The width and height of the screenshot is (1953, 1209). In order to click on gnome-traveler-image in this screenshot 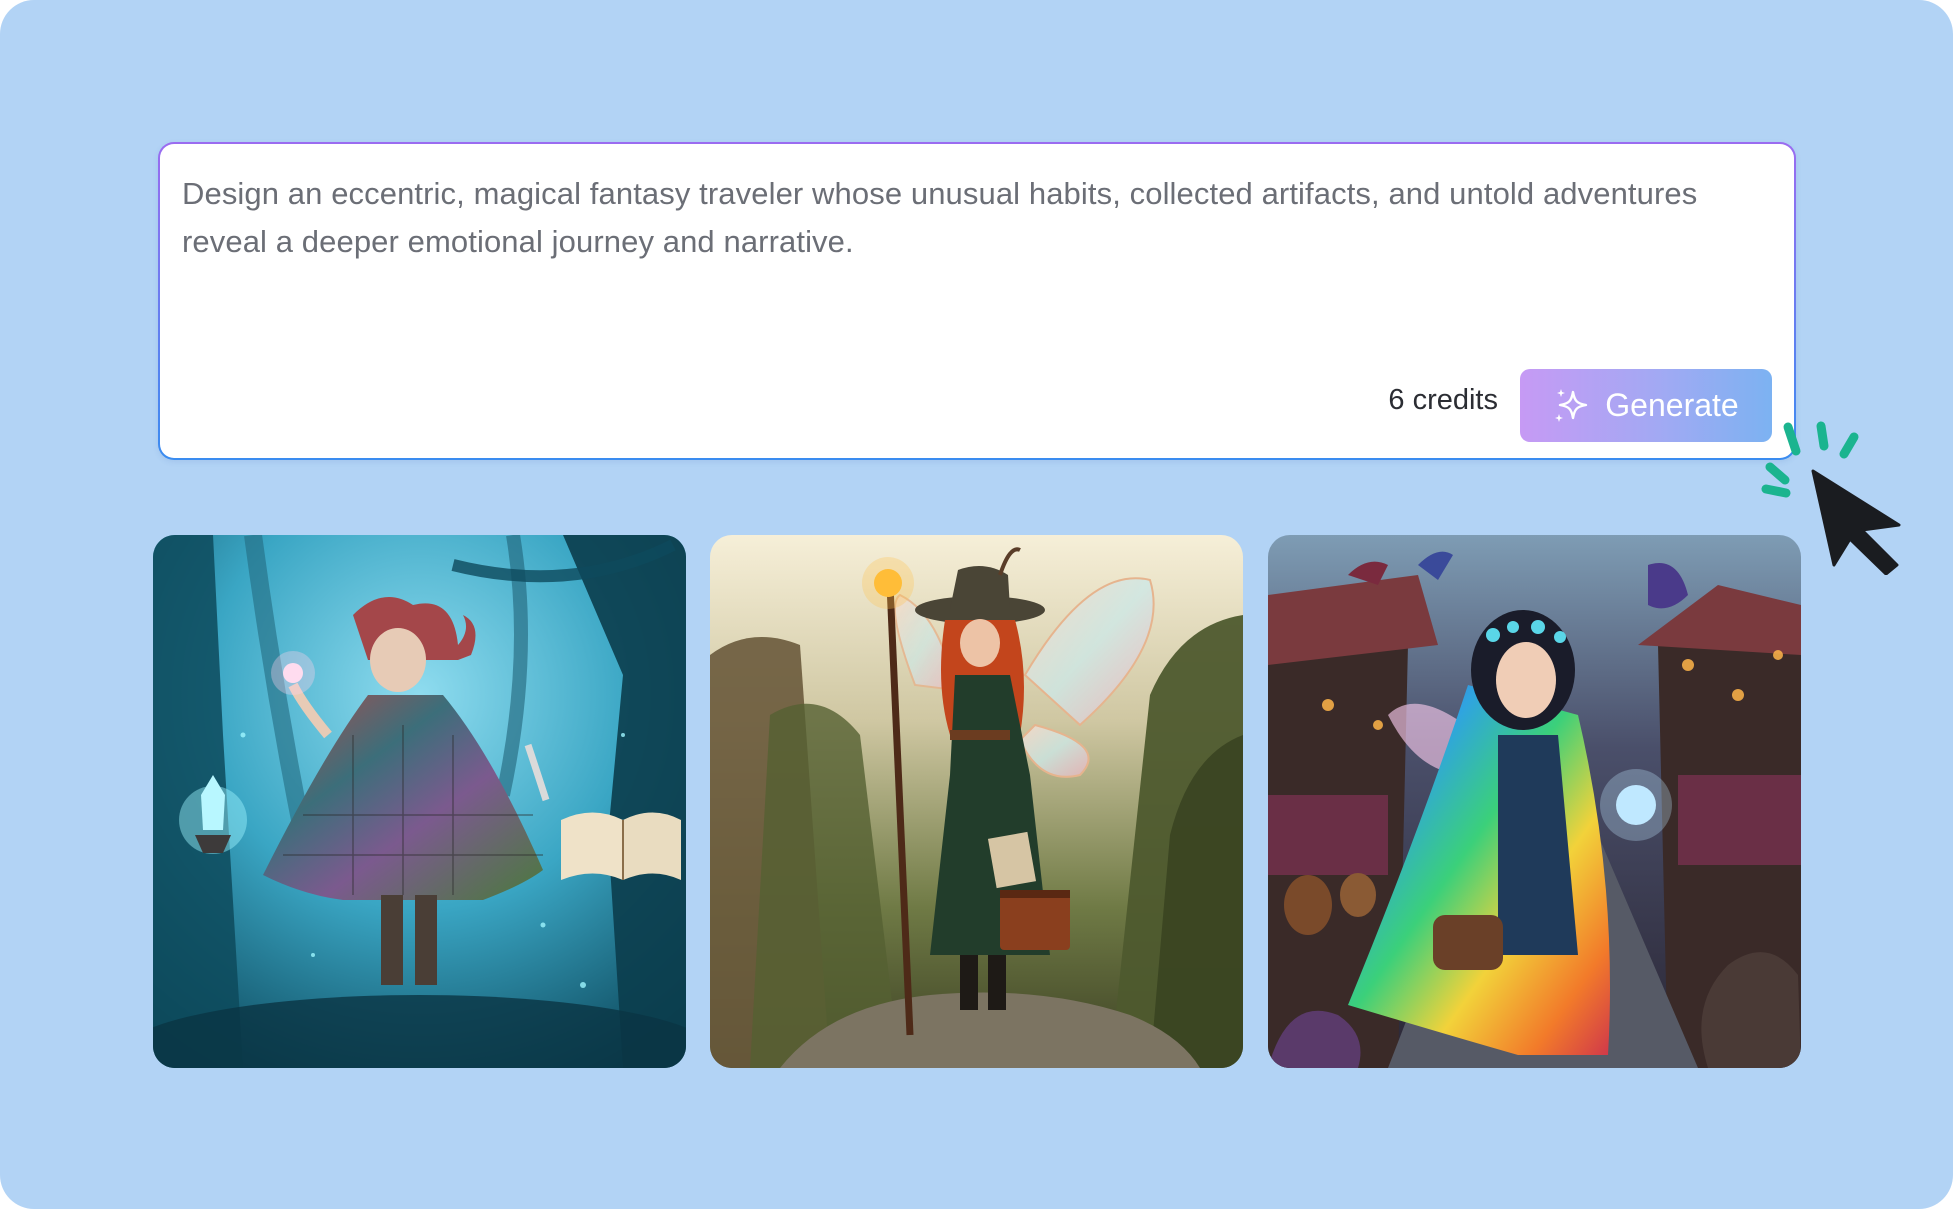, I will do `click(419, 801)`.